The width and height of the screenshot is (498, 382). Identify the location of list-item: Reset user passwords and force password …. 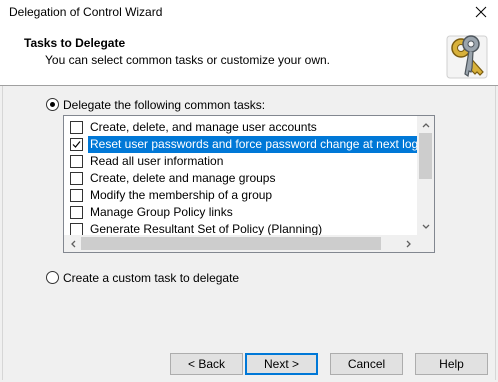
(252, 144).